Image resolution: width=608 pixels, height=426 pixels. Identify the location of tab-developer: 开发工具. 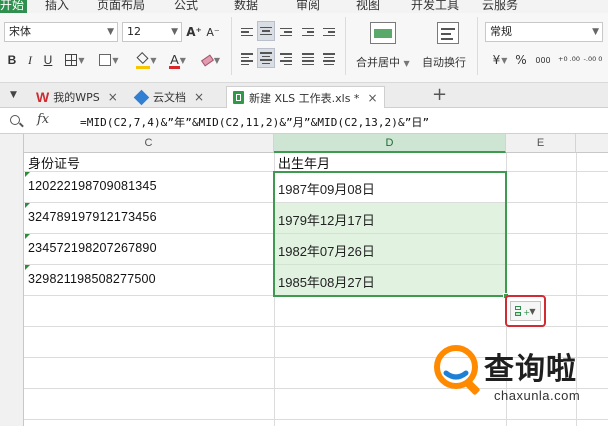
(435, 6).